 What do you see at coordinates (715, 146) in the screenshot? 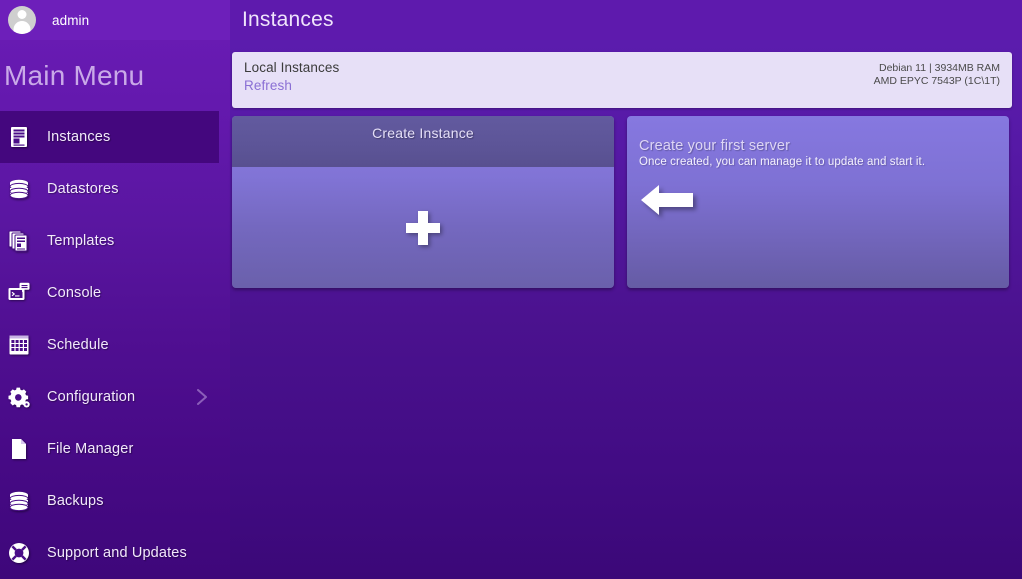
I see `first-server-title: Create your first server` at bounding box center [715, 146].